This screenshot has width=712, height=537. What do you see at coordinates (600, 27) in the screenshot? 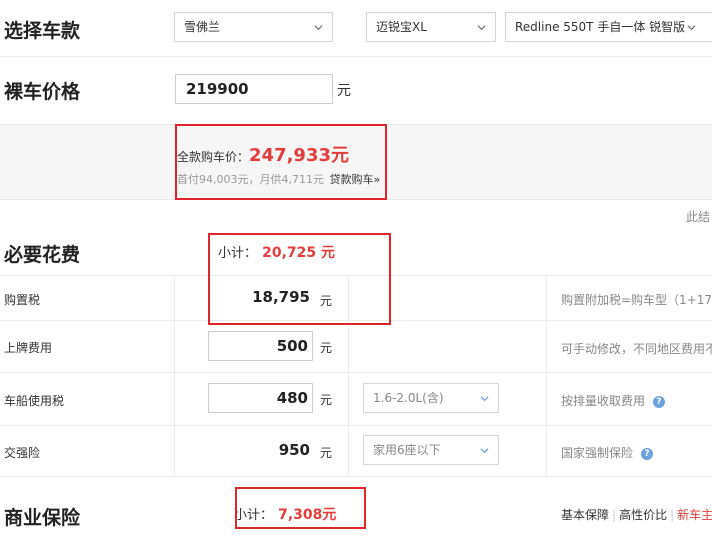
I see `trim-select-value: Redline 550T 手自一体 锐智版` at bounding box center [600, 27].